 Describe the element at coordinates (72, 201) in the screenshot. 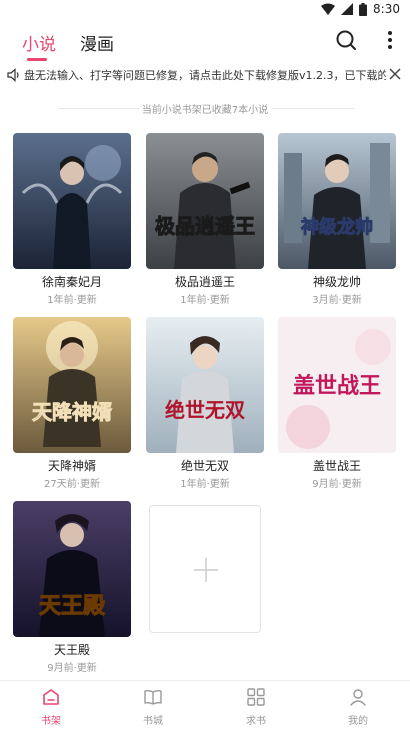

I see `book-cover` at that location.